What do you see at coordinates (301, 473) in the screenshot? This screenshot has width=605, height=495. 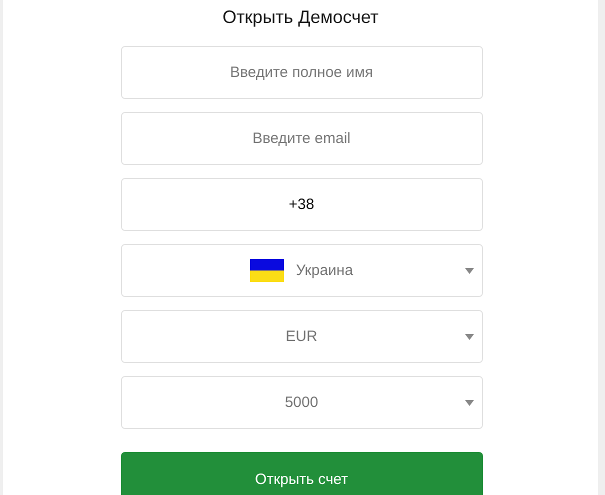 I see `submit-button: Открыть счет` at bounding box center [301, 473].